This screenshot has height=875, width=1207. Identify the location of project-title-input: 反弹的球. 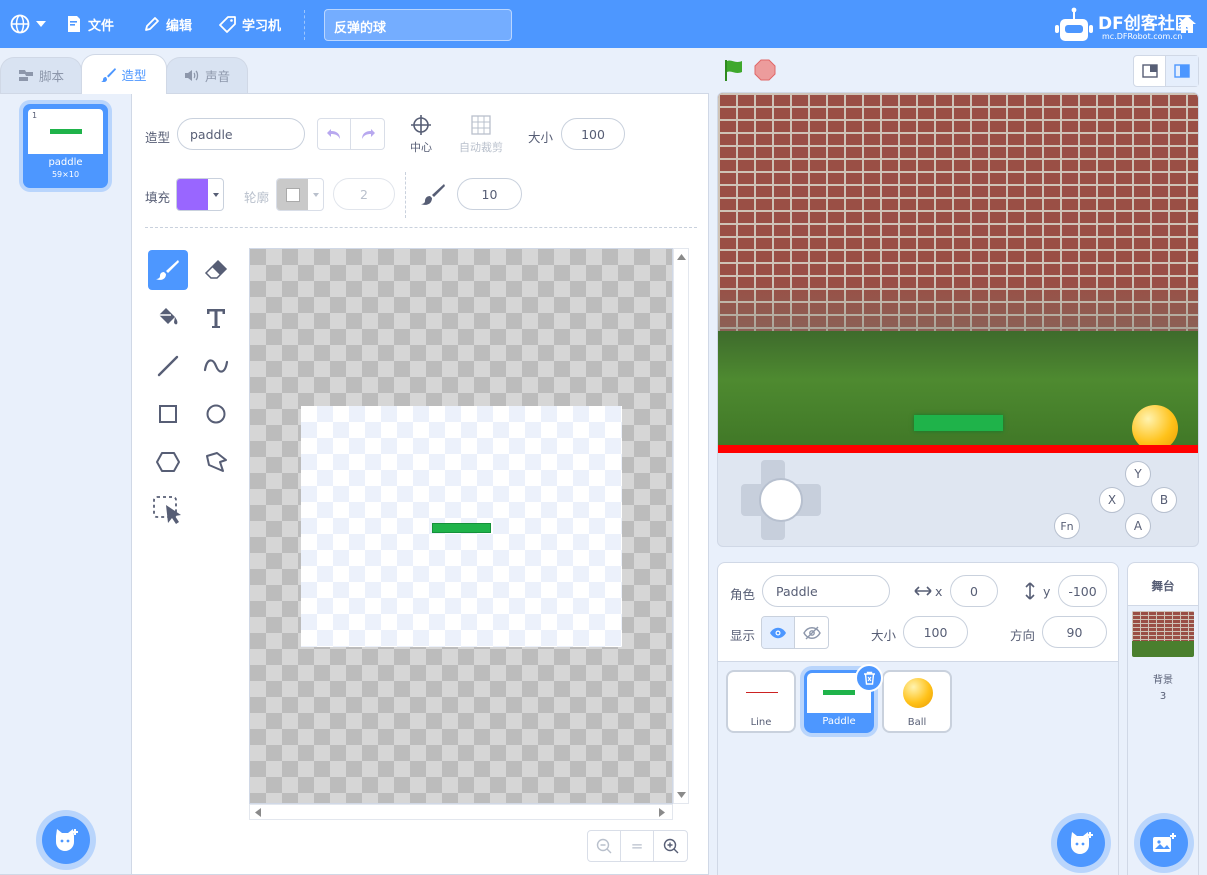
(418, 25).